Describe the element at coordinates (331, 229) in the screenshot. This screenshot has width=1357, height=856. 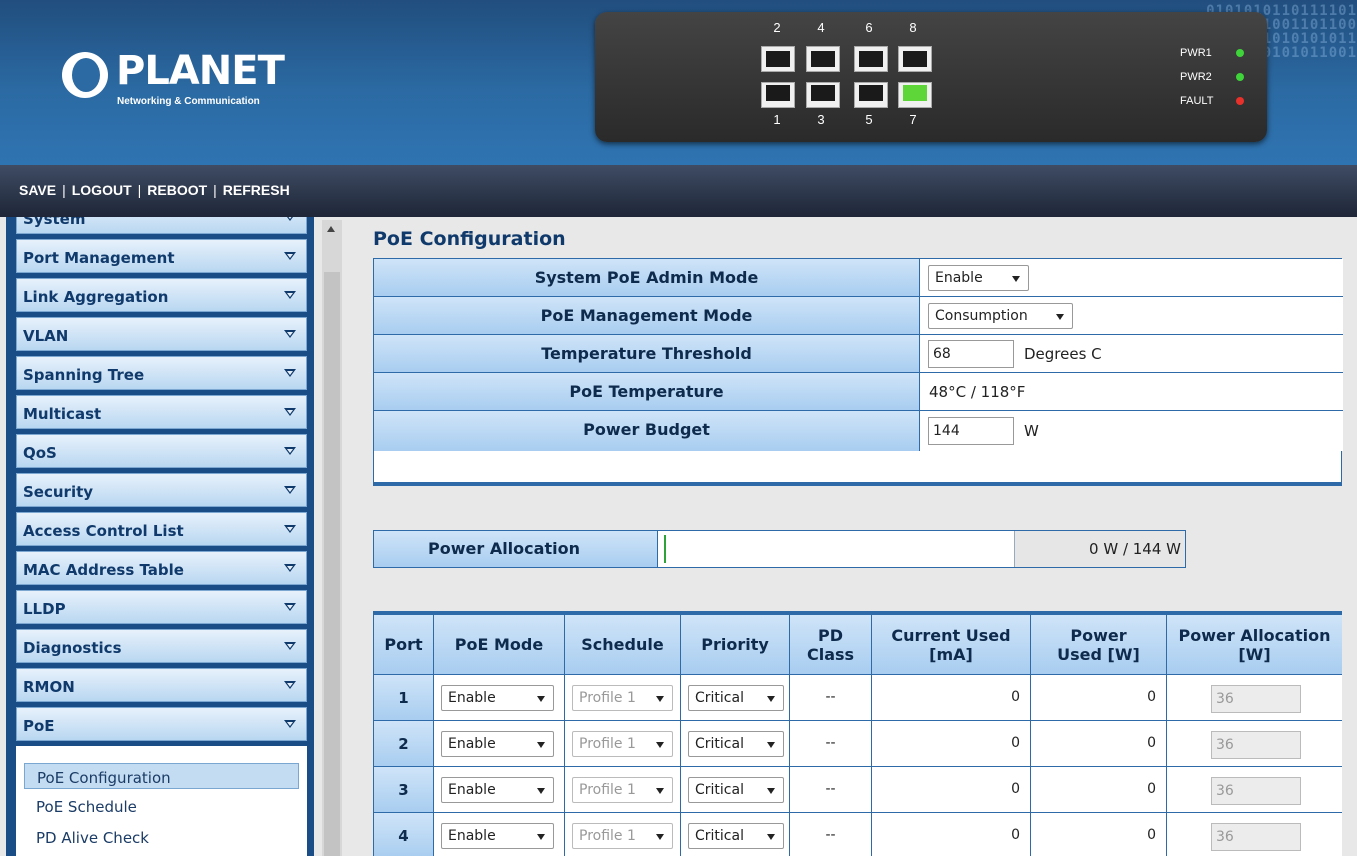
I see `scroll-up-icon` at that location.